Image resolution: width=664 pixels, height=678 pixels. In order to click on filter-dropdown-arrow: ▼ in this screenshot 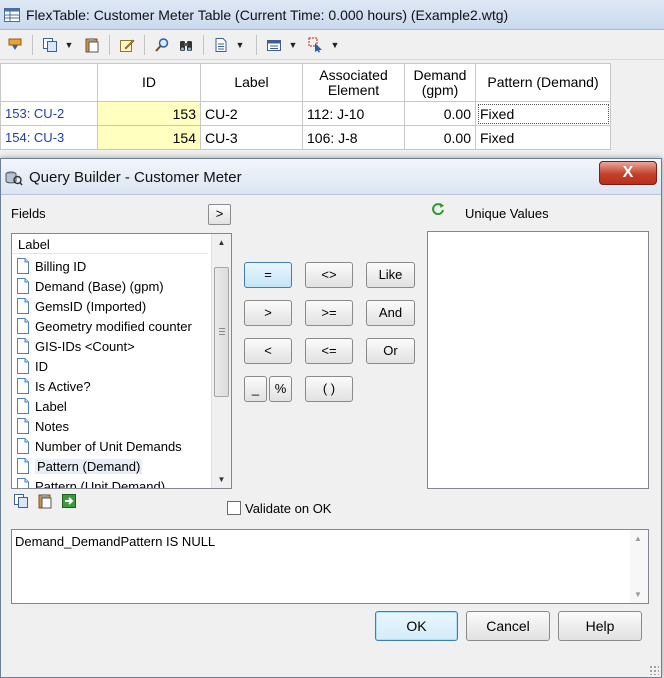, I will do `click(335, 45)`.